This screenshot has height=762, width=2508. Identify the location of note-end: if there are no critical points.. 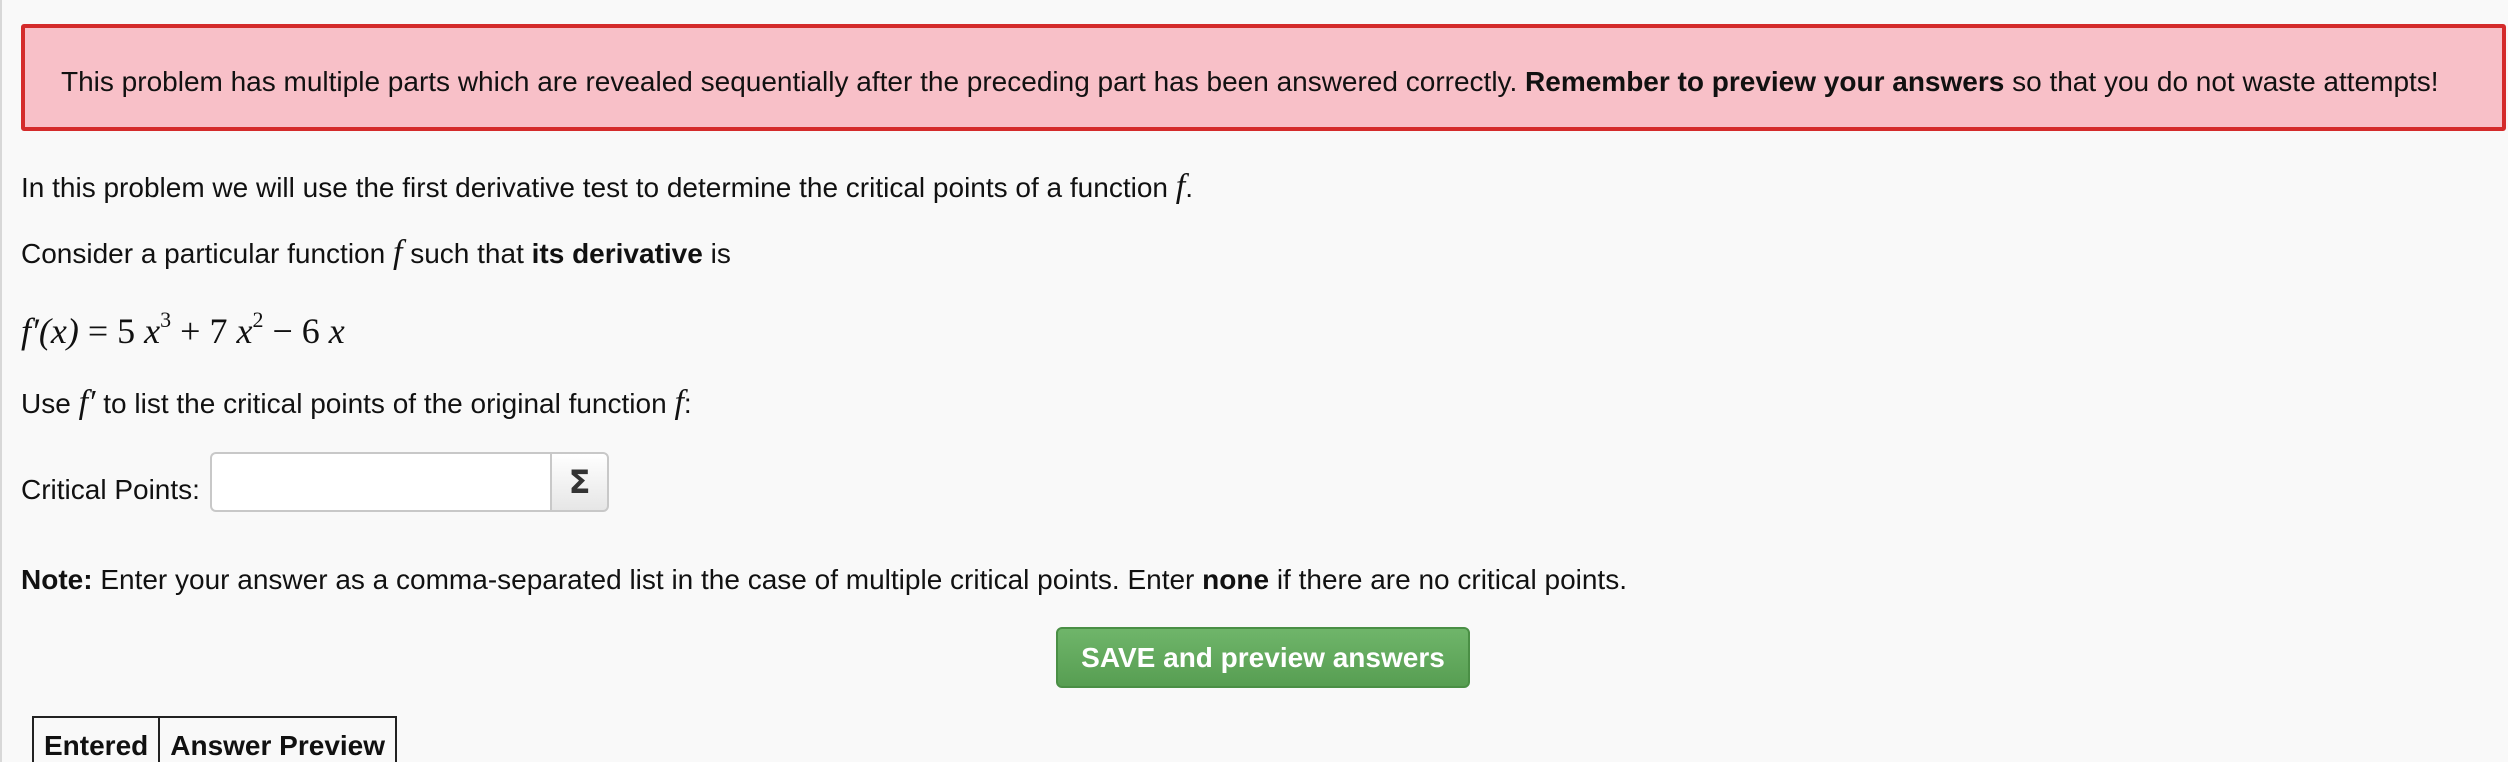
(1448, 579).